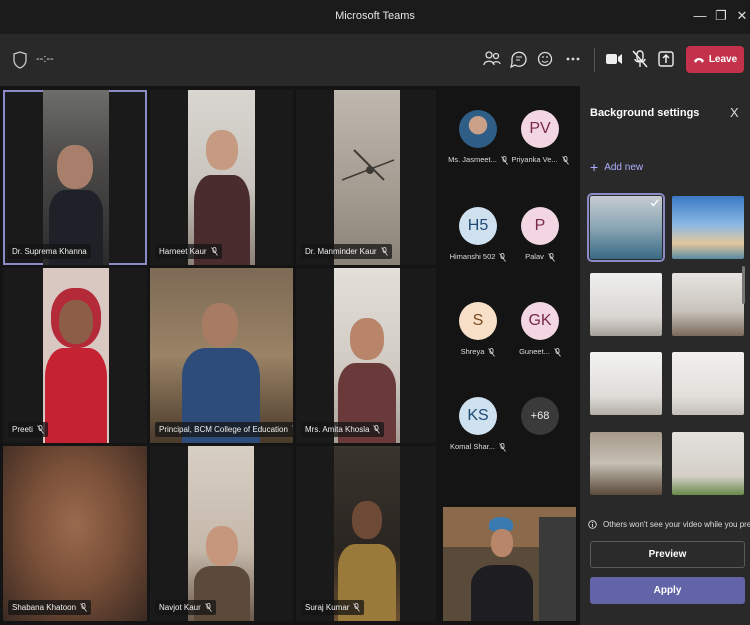  I want to click on avatar-initials: PV, so click(540, 128).